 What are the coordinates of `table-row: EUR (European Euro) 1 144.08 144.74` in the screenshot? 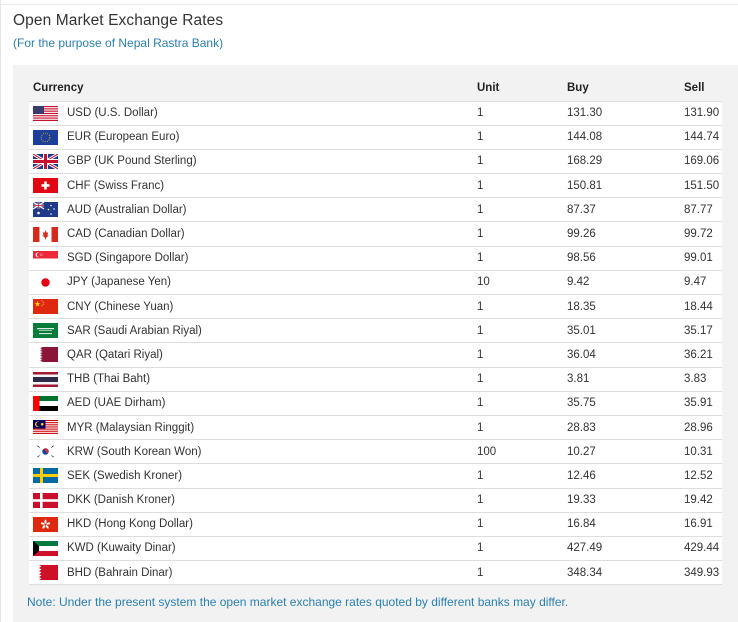 It's located at (375, 137).